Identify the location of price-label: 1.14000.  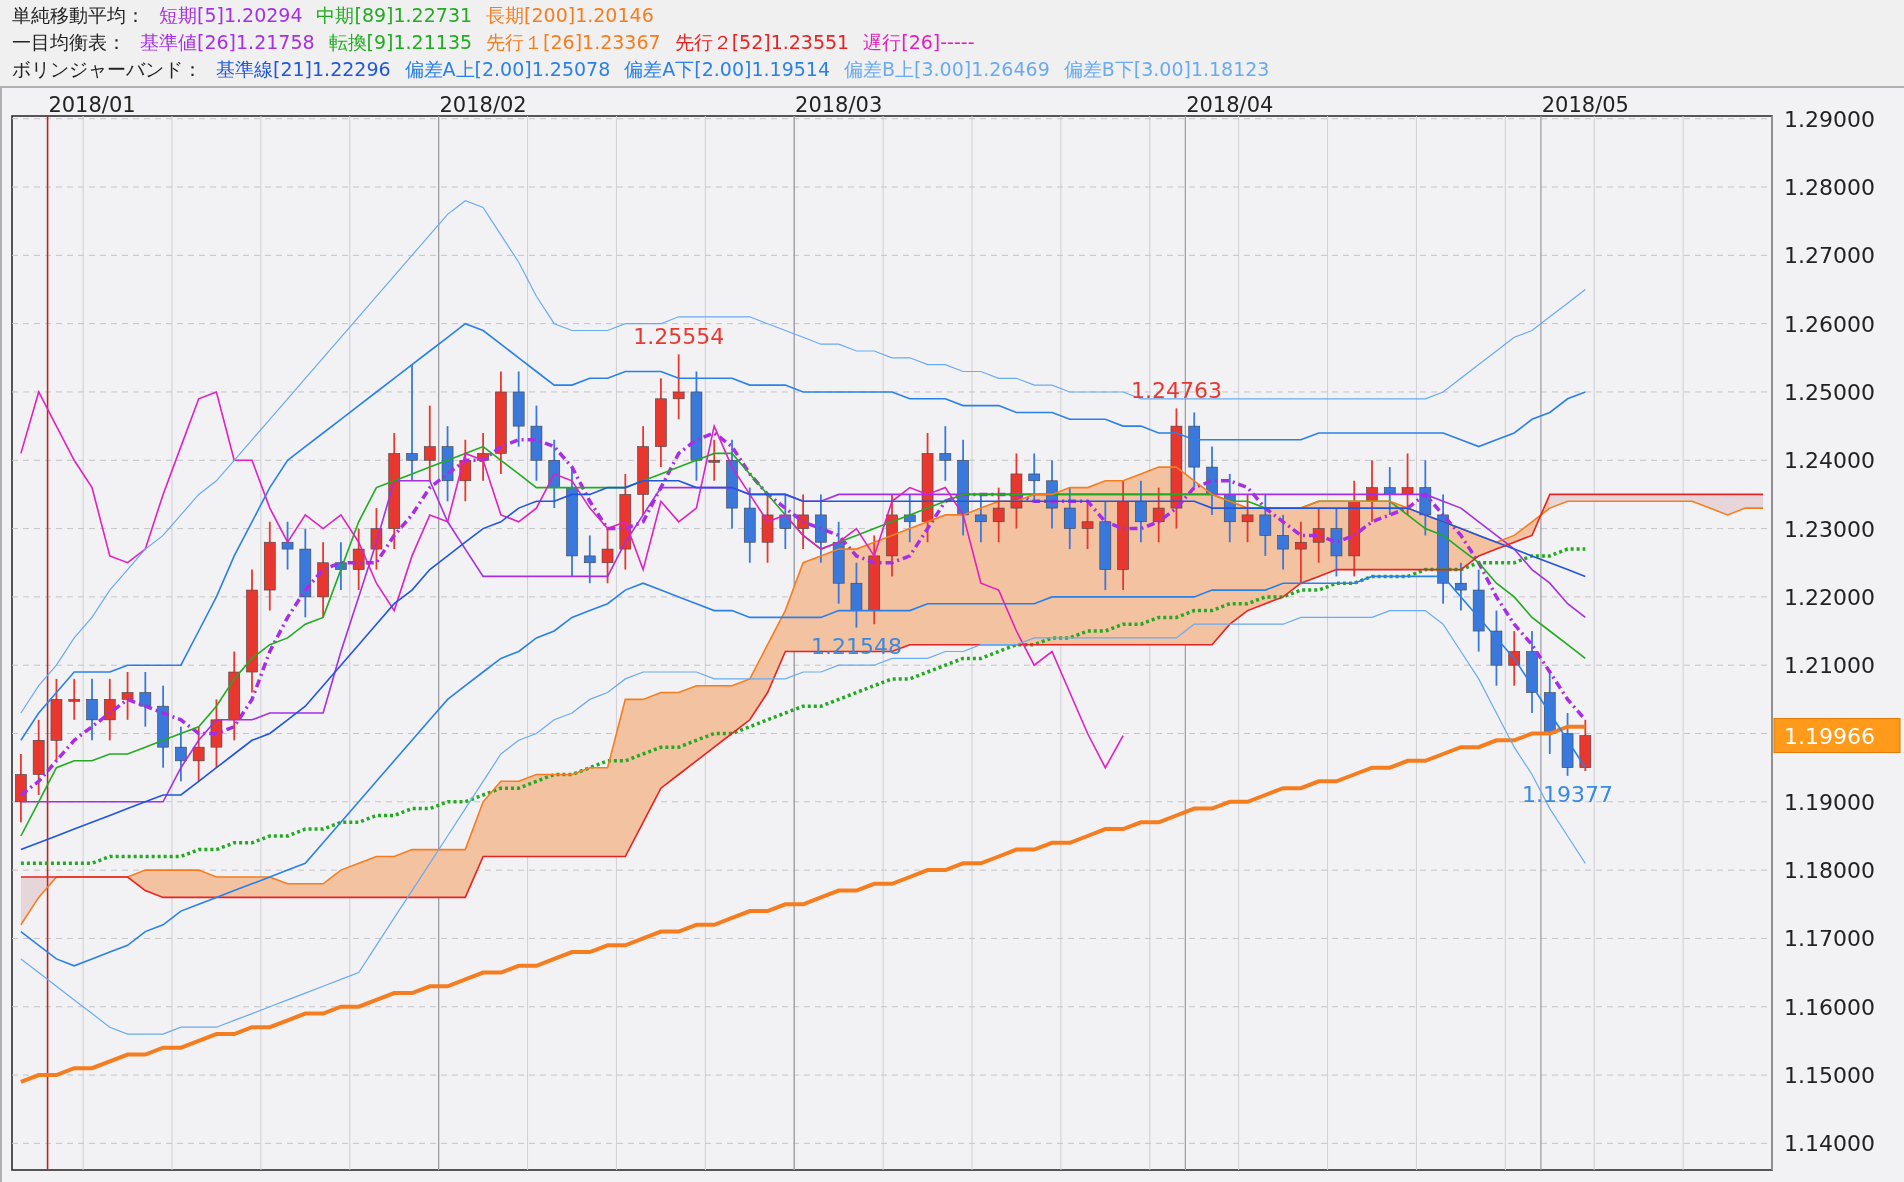
(1829, 1144).